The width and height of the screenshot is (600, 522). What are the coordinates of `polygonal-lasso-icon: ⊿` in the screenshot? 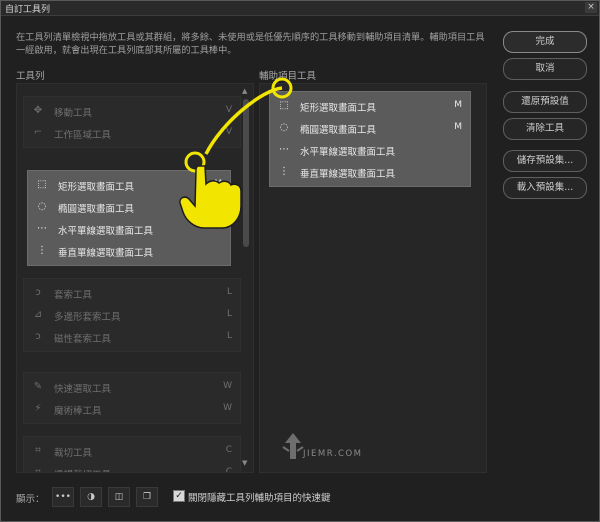 It's located at (38, 314).